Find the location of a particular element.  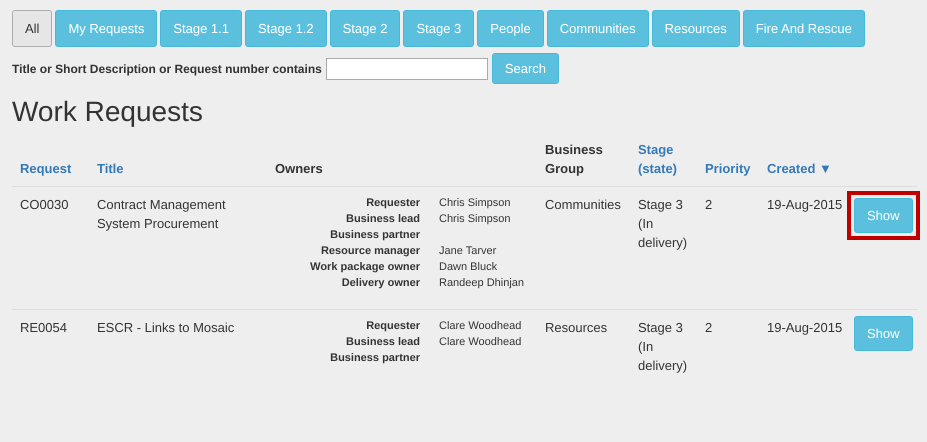

filter-tab: My Requests is located at coordinates (106, 28).